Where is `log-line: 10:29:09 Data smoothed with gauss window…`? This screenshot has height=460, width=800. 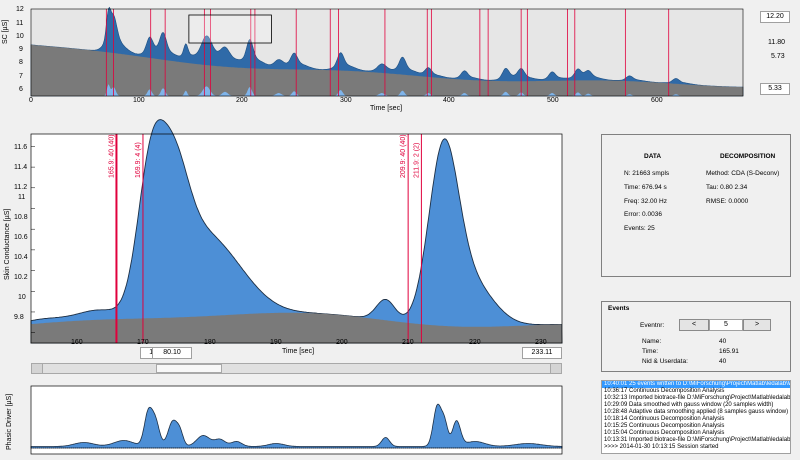
log-line: 10:29:09 Data smoothed with gauss window… is located at coordinates (696, 405).